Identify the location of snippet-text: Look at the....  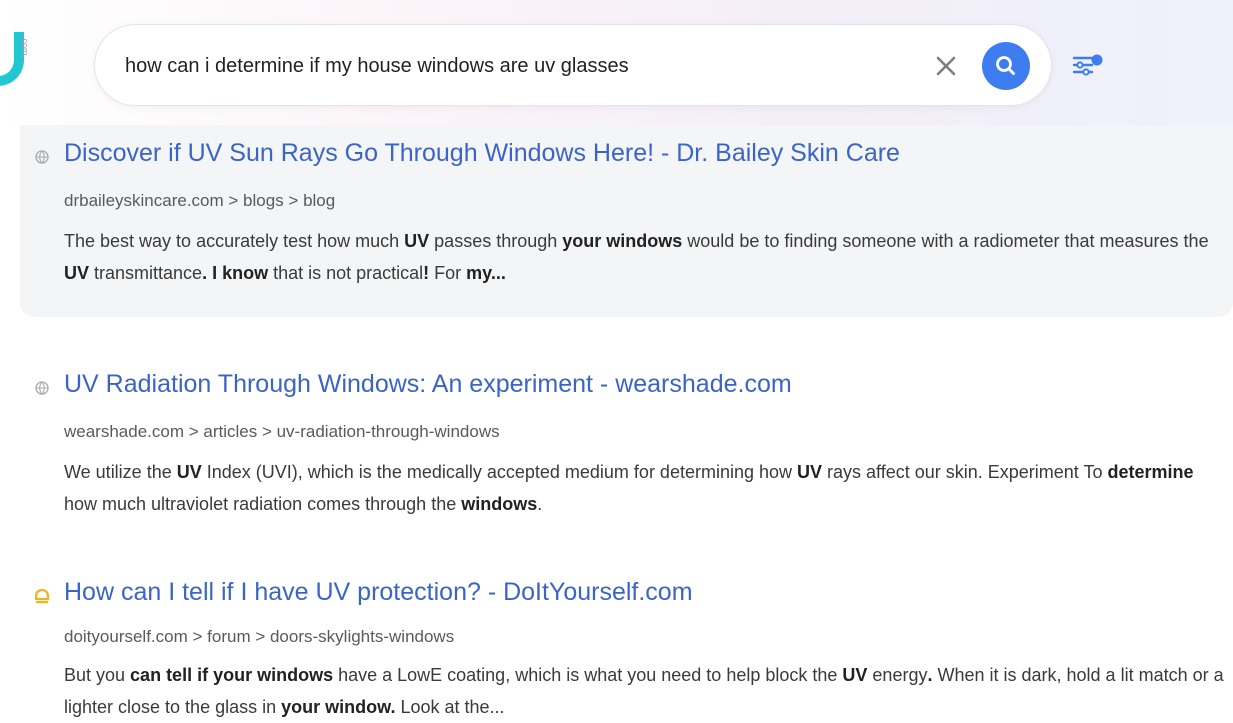
(450, 707).